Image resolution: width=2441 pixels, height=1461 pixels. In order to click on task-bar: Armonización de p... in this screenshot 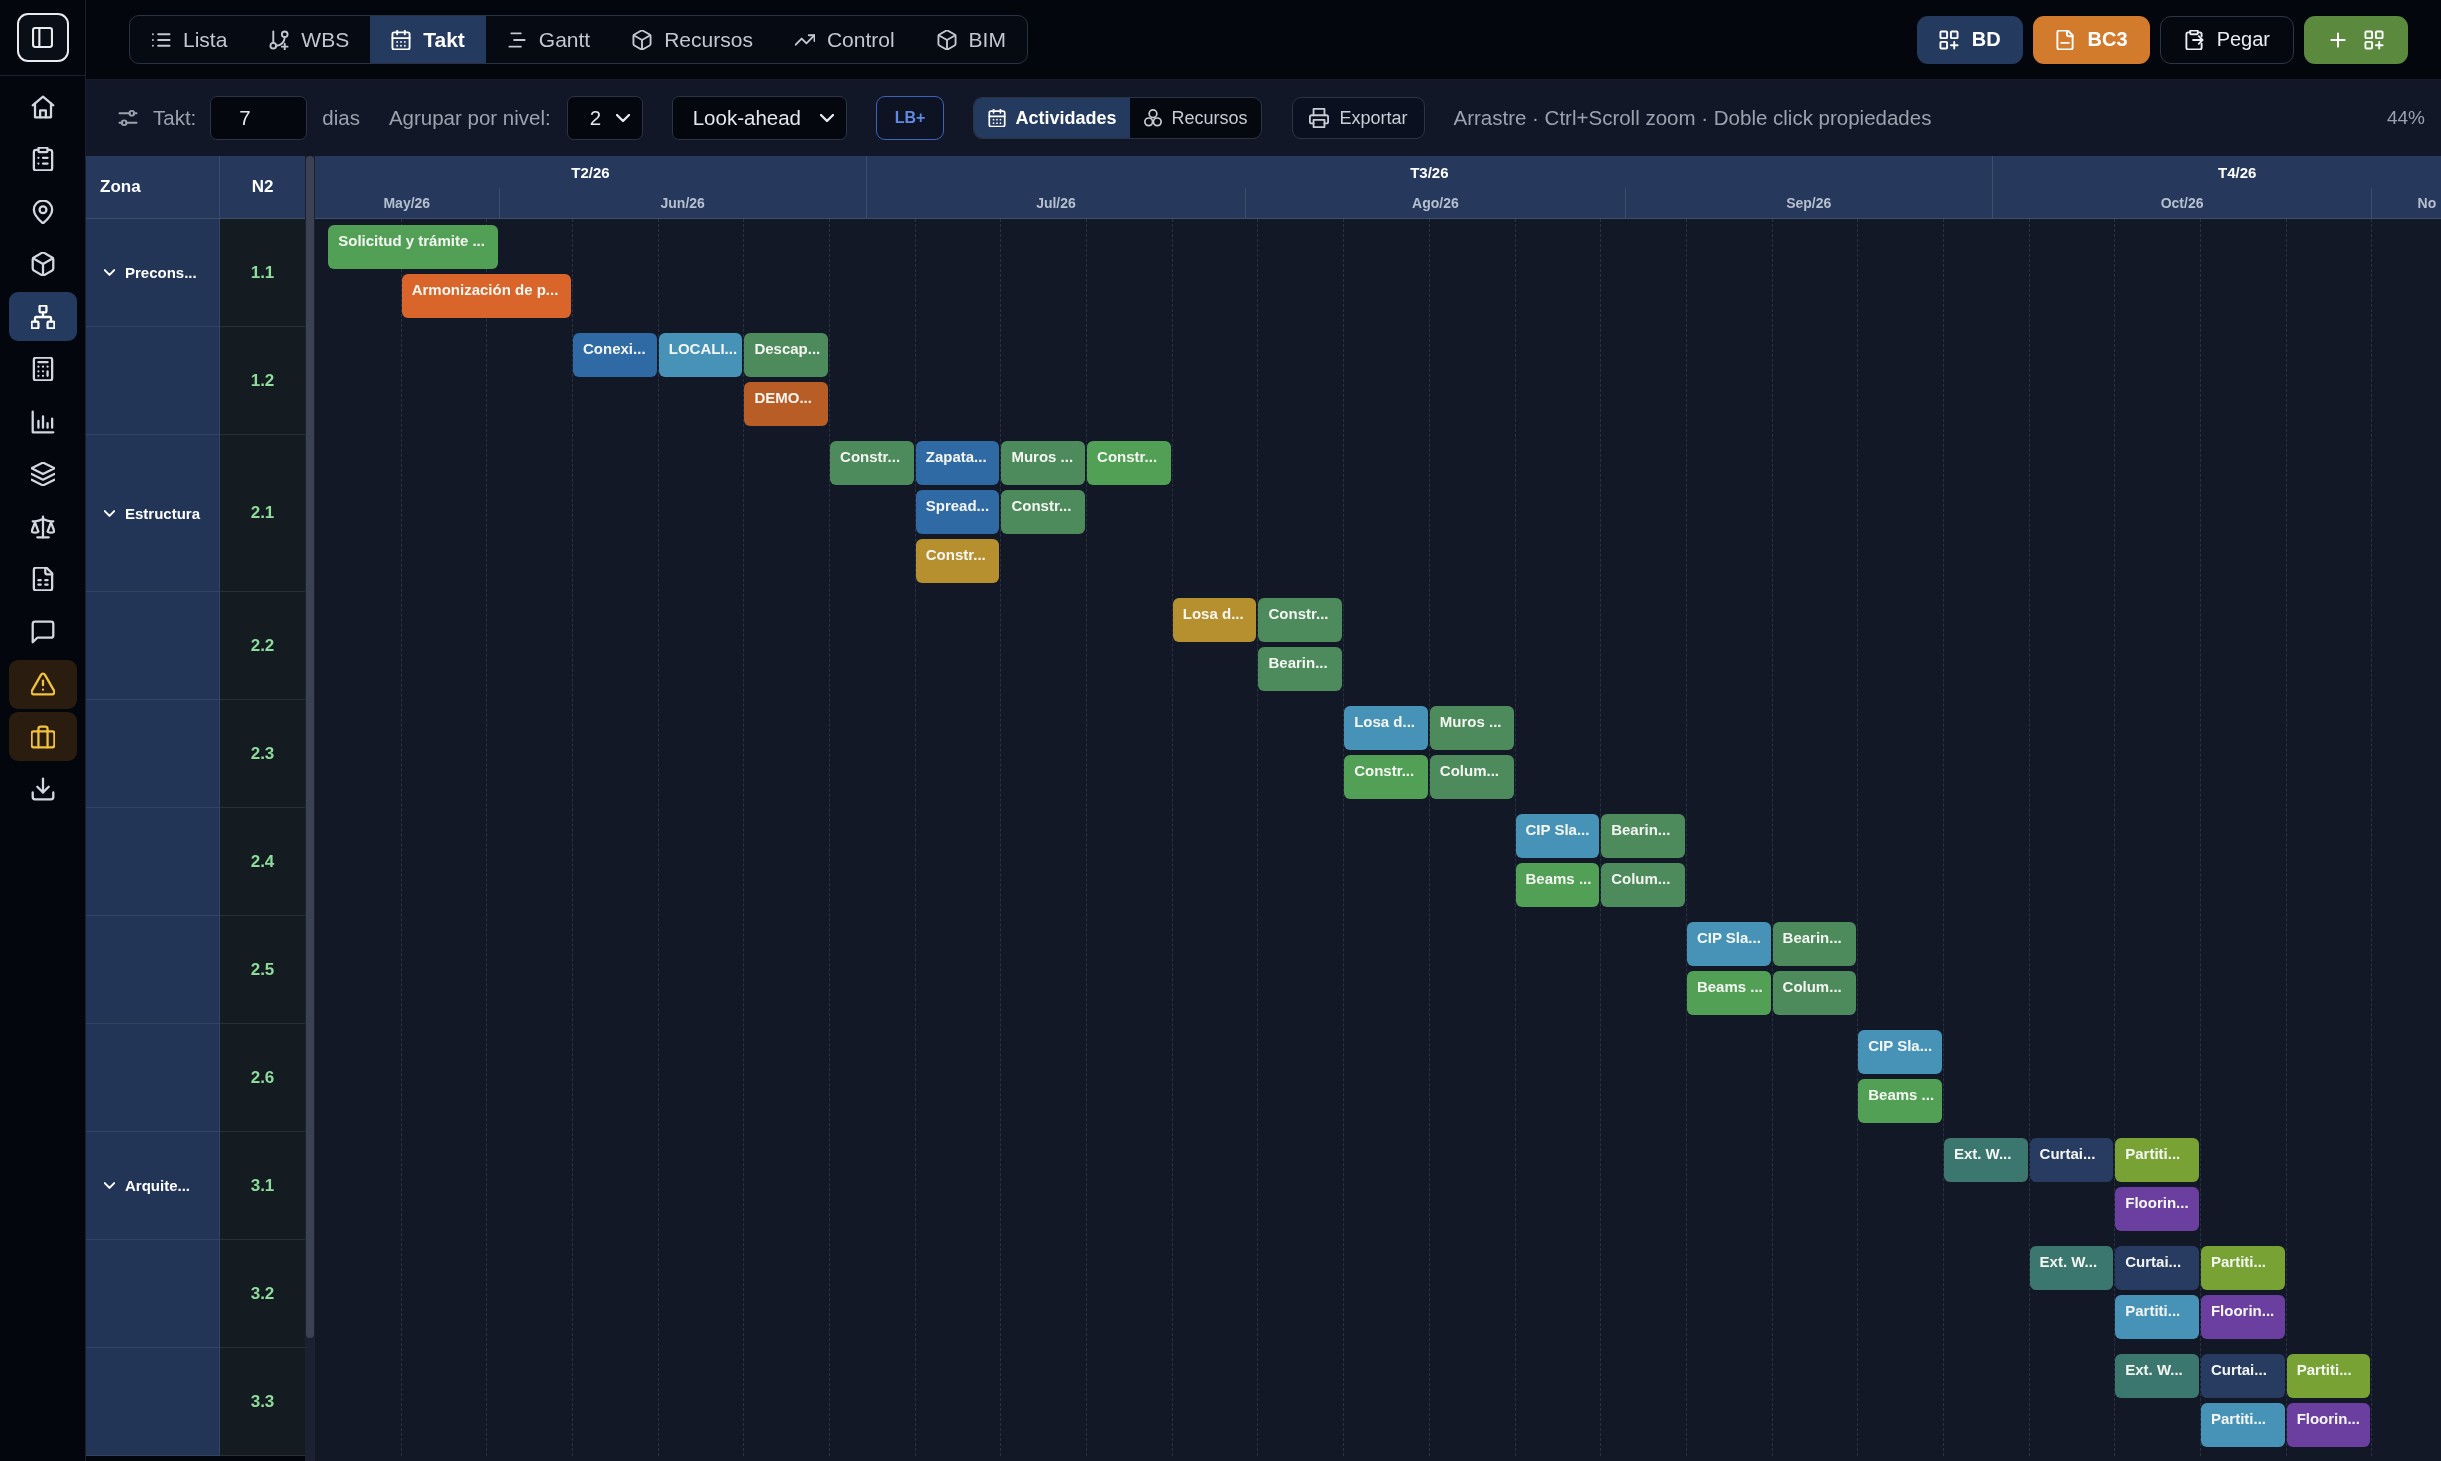, I will do `click(486, 296)`.